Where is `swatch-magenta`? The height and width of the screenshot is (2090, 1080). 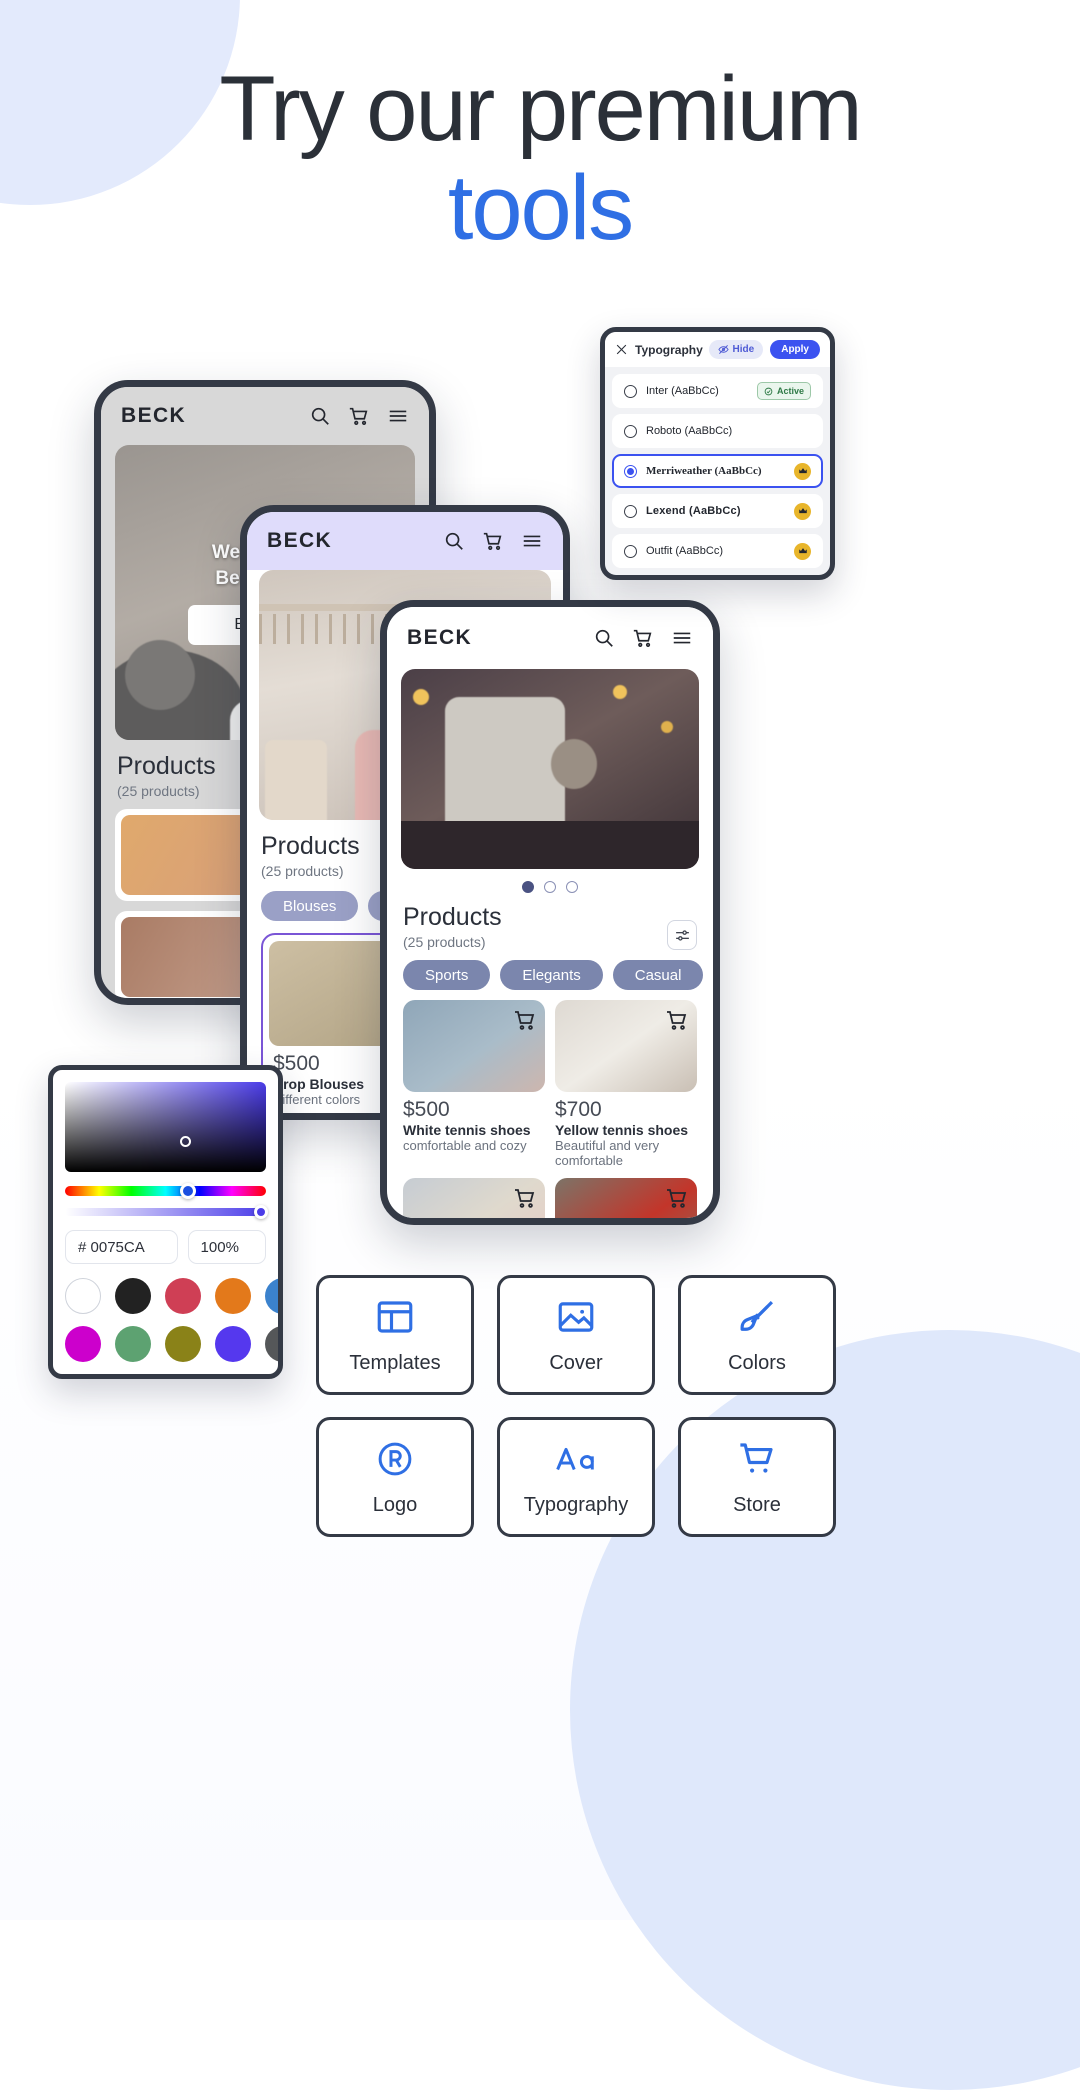 swatch-magenta is located at coordinates (83, 1344).